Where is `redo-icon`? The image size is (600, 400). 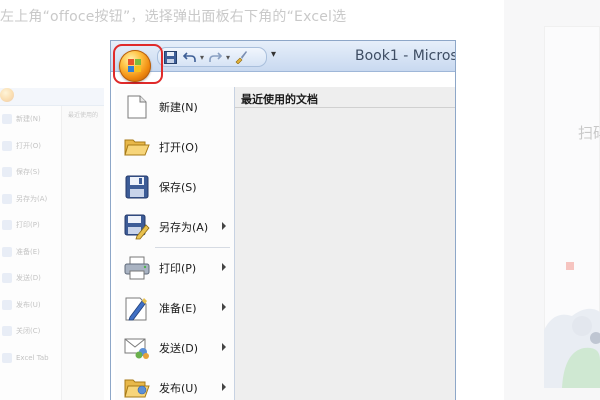 redo-icon is located at coordinates (215, 57).